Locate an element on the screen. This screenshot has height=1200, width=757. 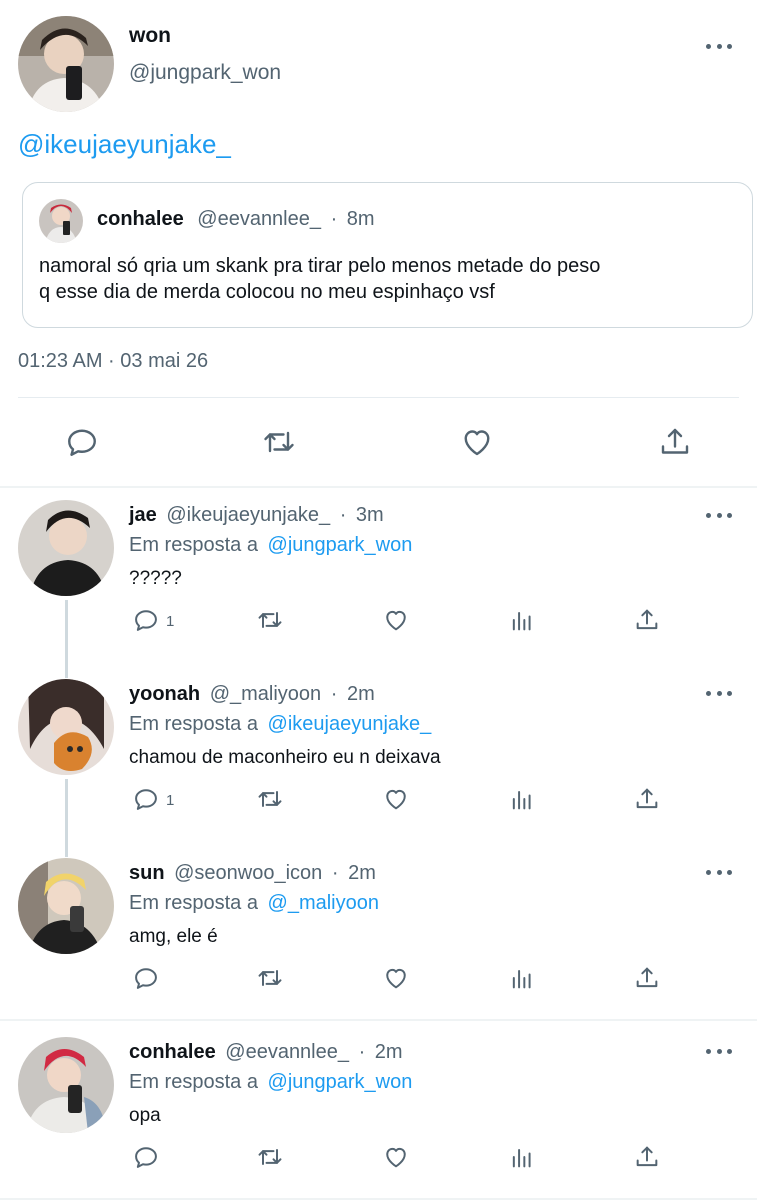
reply-header: jae @ikeujaeyunjake_ · 3m is located at coordinates (256, 515).